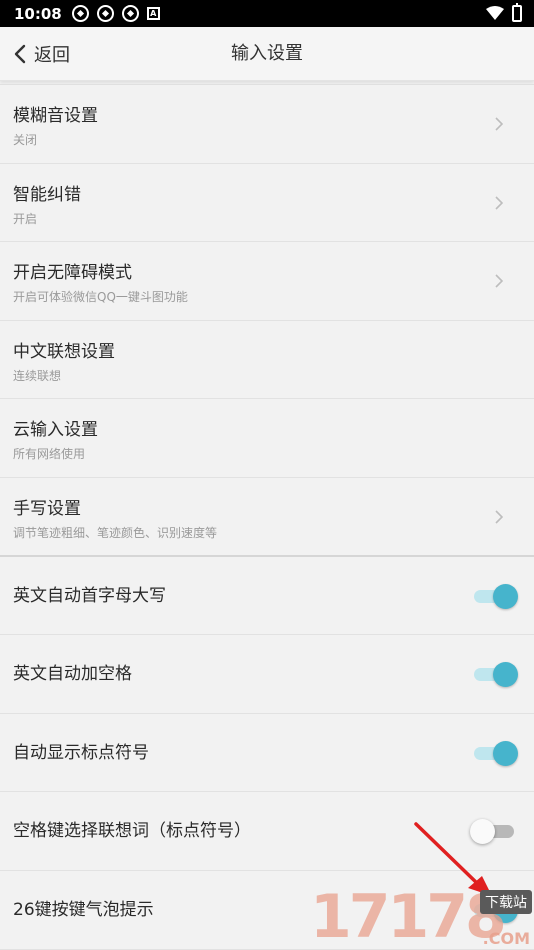  I want to click on setting-row-cloud-input: 云输入设置 所有网络使用, so click(267, 438).